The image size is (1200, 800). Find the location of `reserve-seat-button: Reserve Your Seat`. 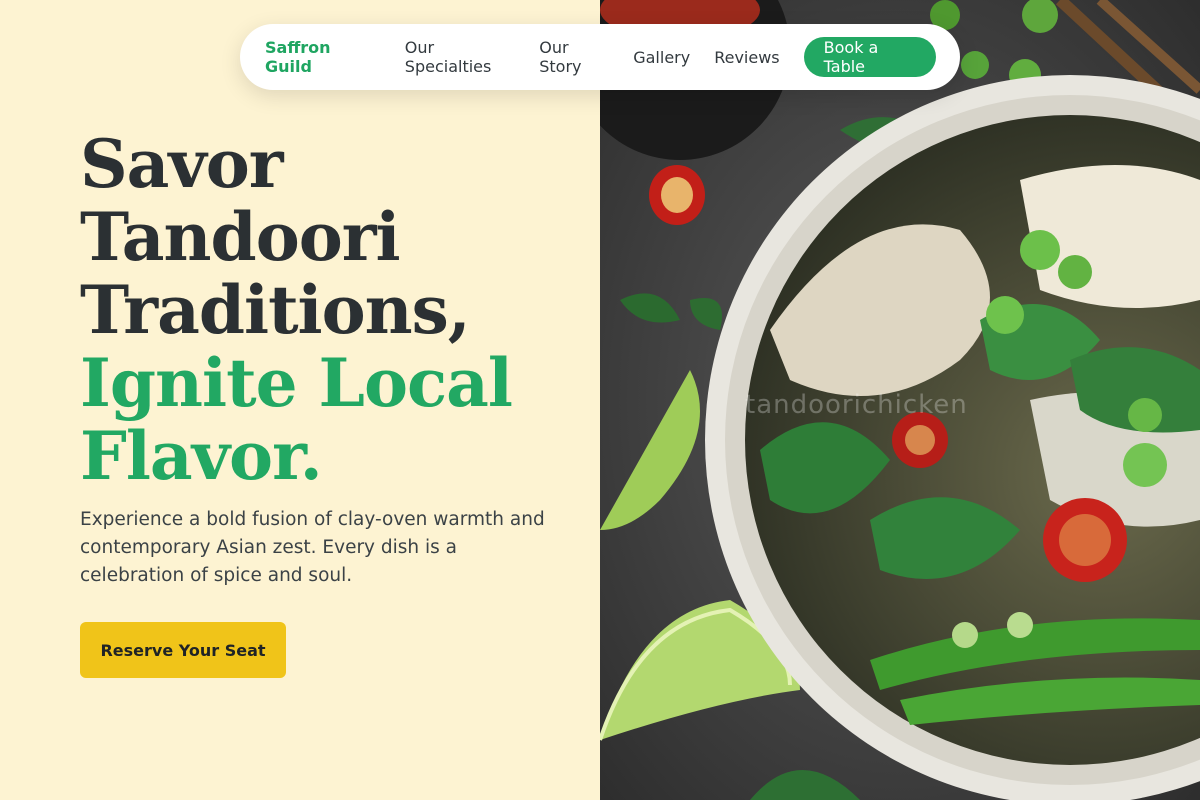

reserve-seat-button: Reserve Your Seat is located at coordinates (183, 650).